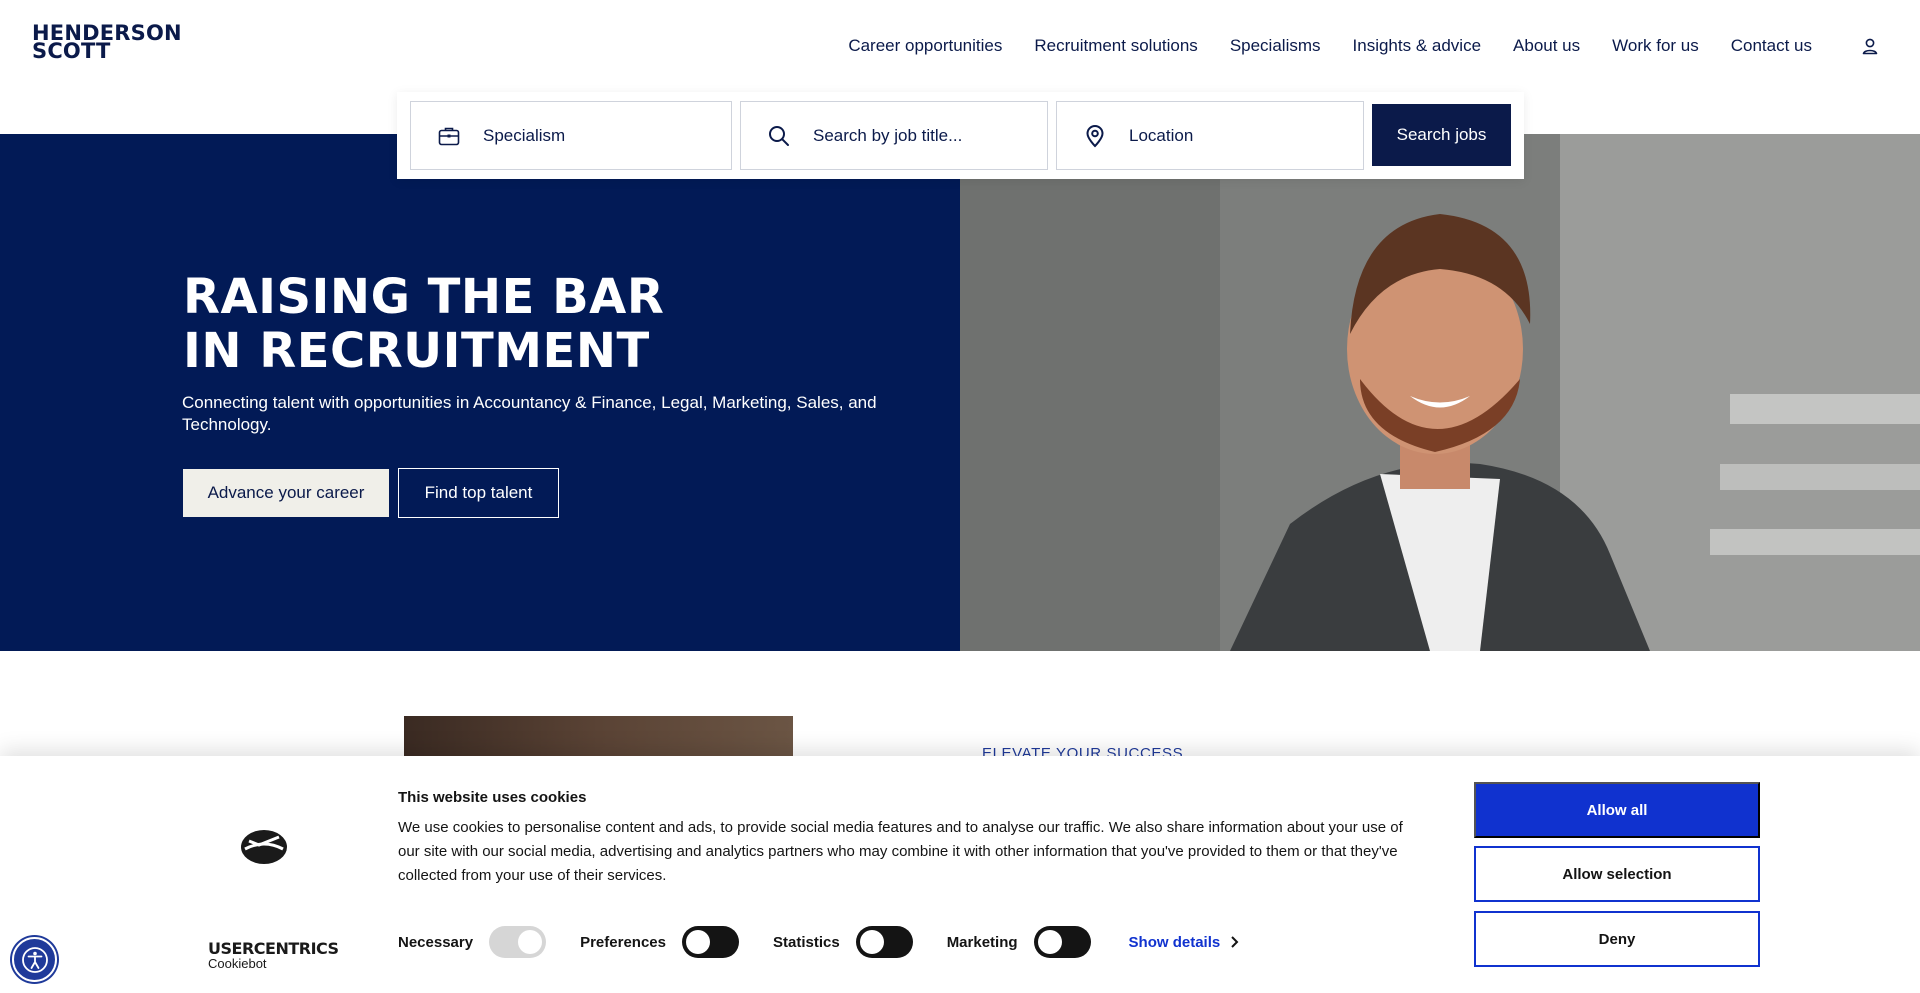 The width and height of the screenshot is (1920, 993). I want to click on nav-contact-us: Contact us, so click(1771, 46).